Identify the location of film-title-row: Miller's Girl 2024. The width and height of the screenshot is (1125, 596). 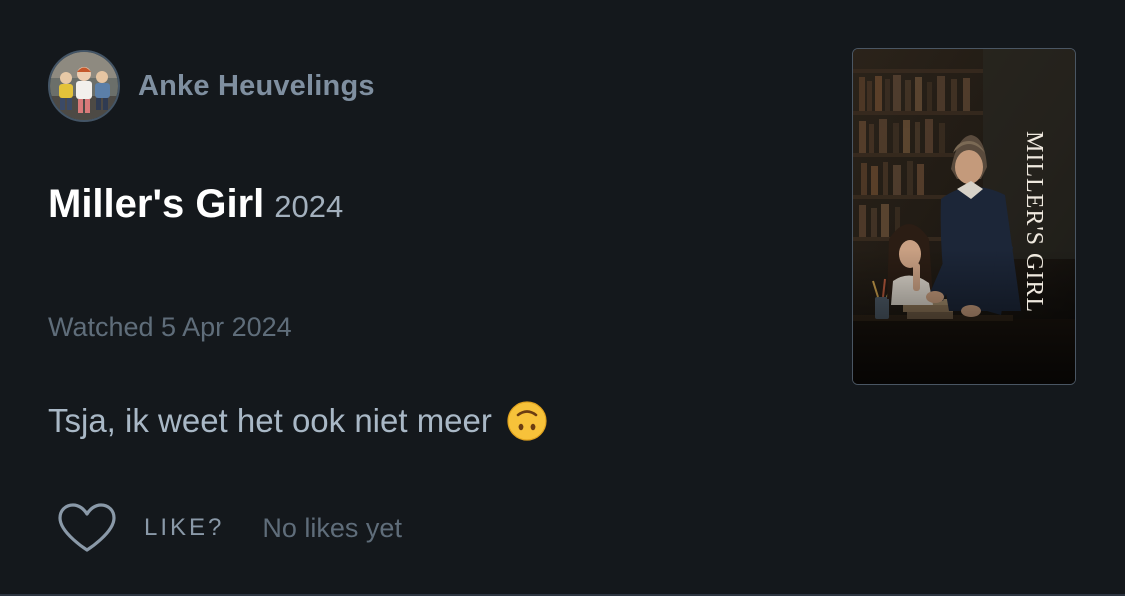
(195, 204).